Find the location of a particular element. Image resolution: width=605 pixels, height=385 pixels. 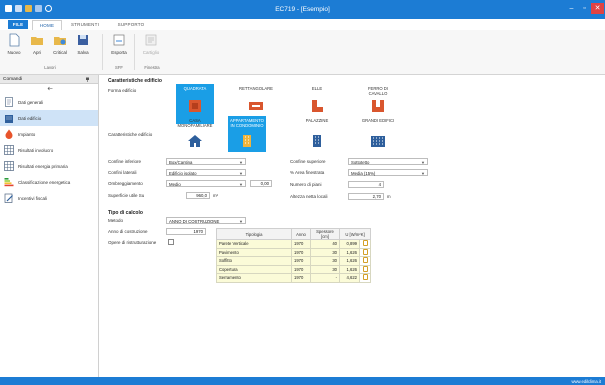

large-building-icon is located at coordinates (378, 141).